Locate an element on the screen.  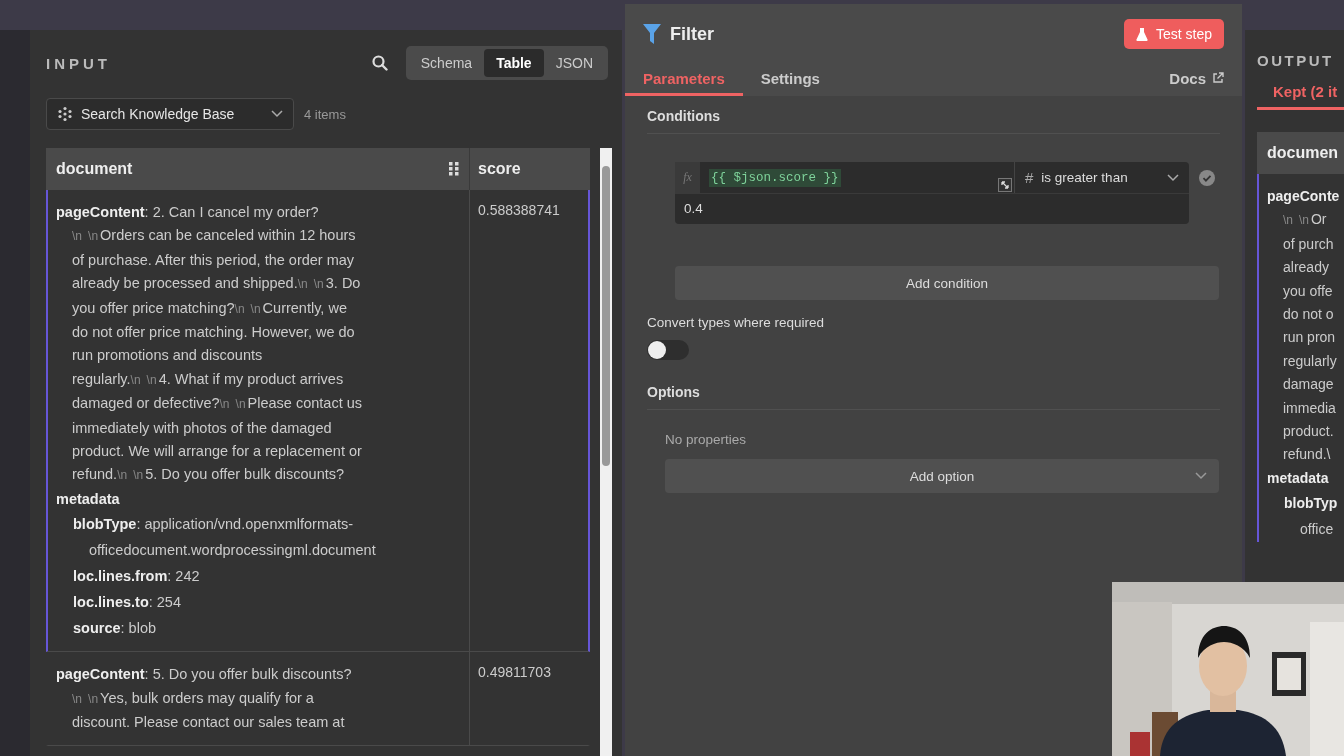
column-title: document is located at coordinates (94, 169).